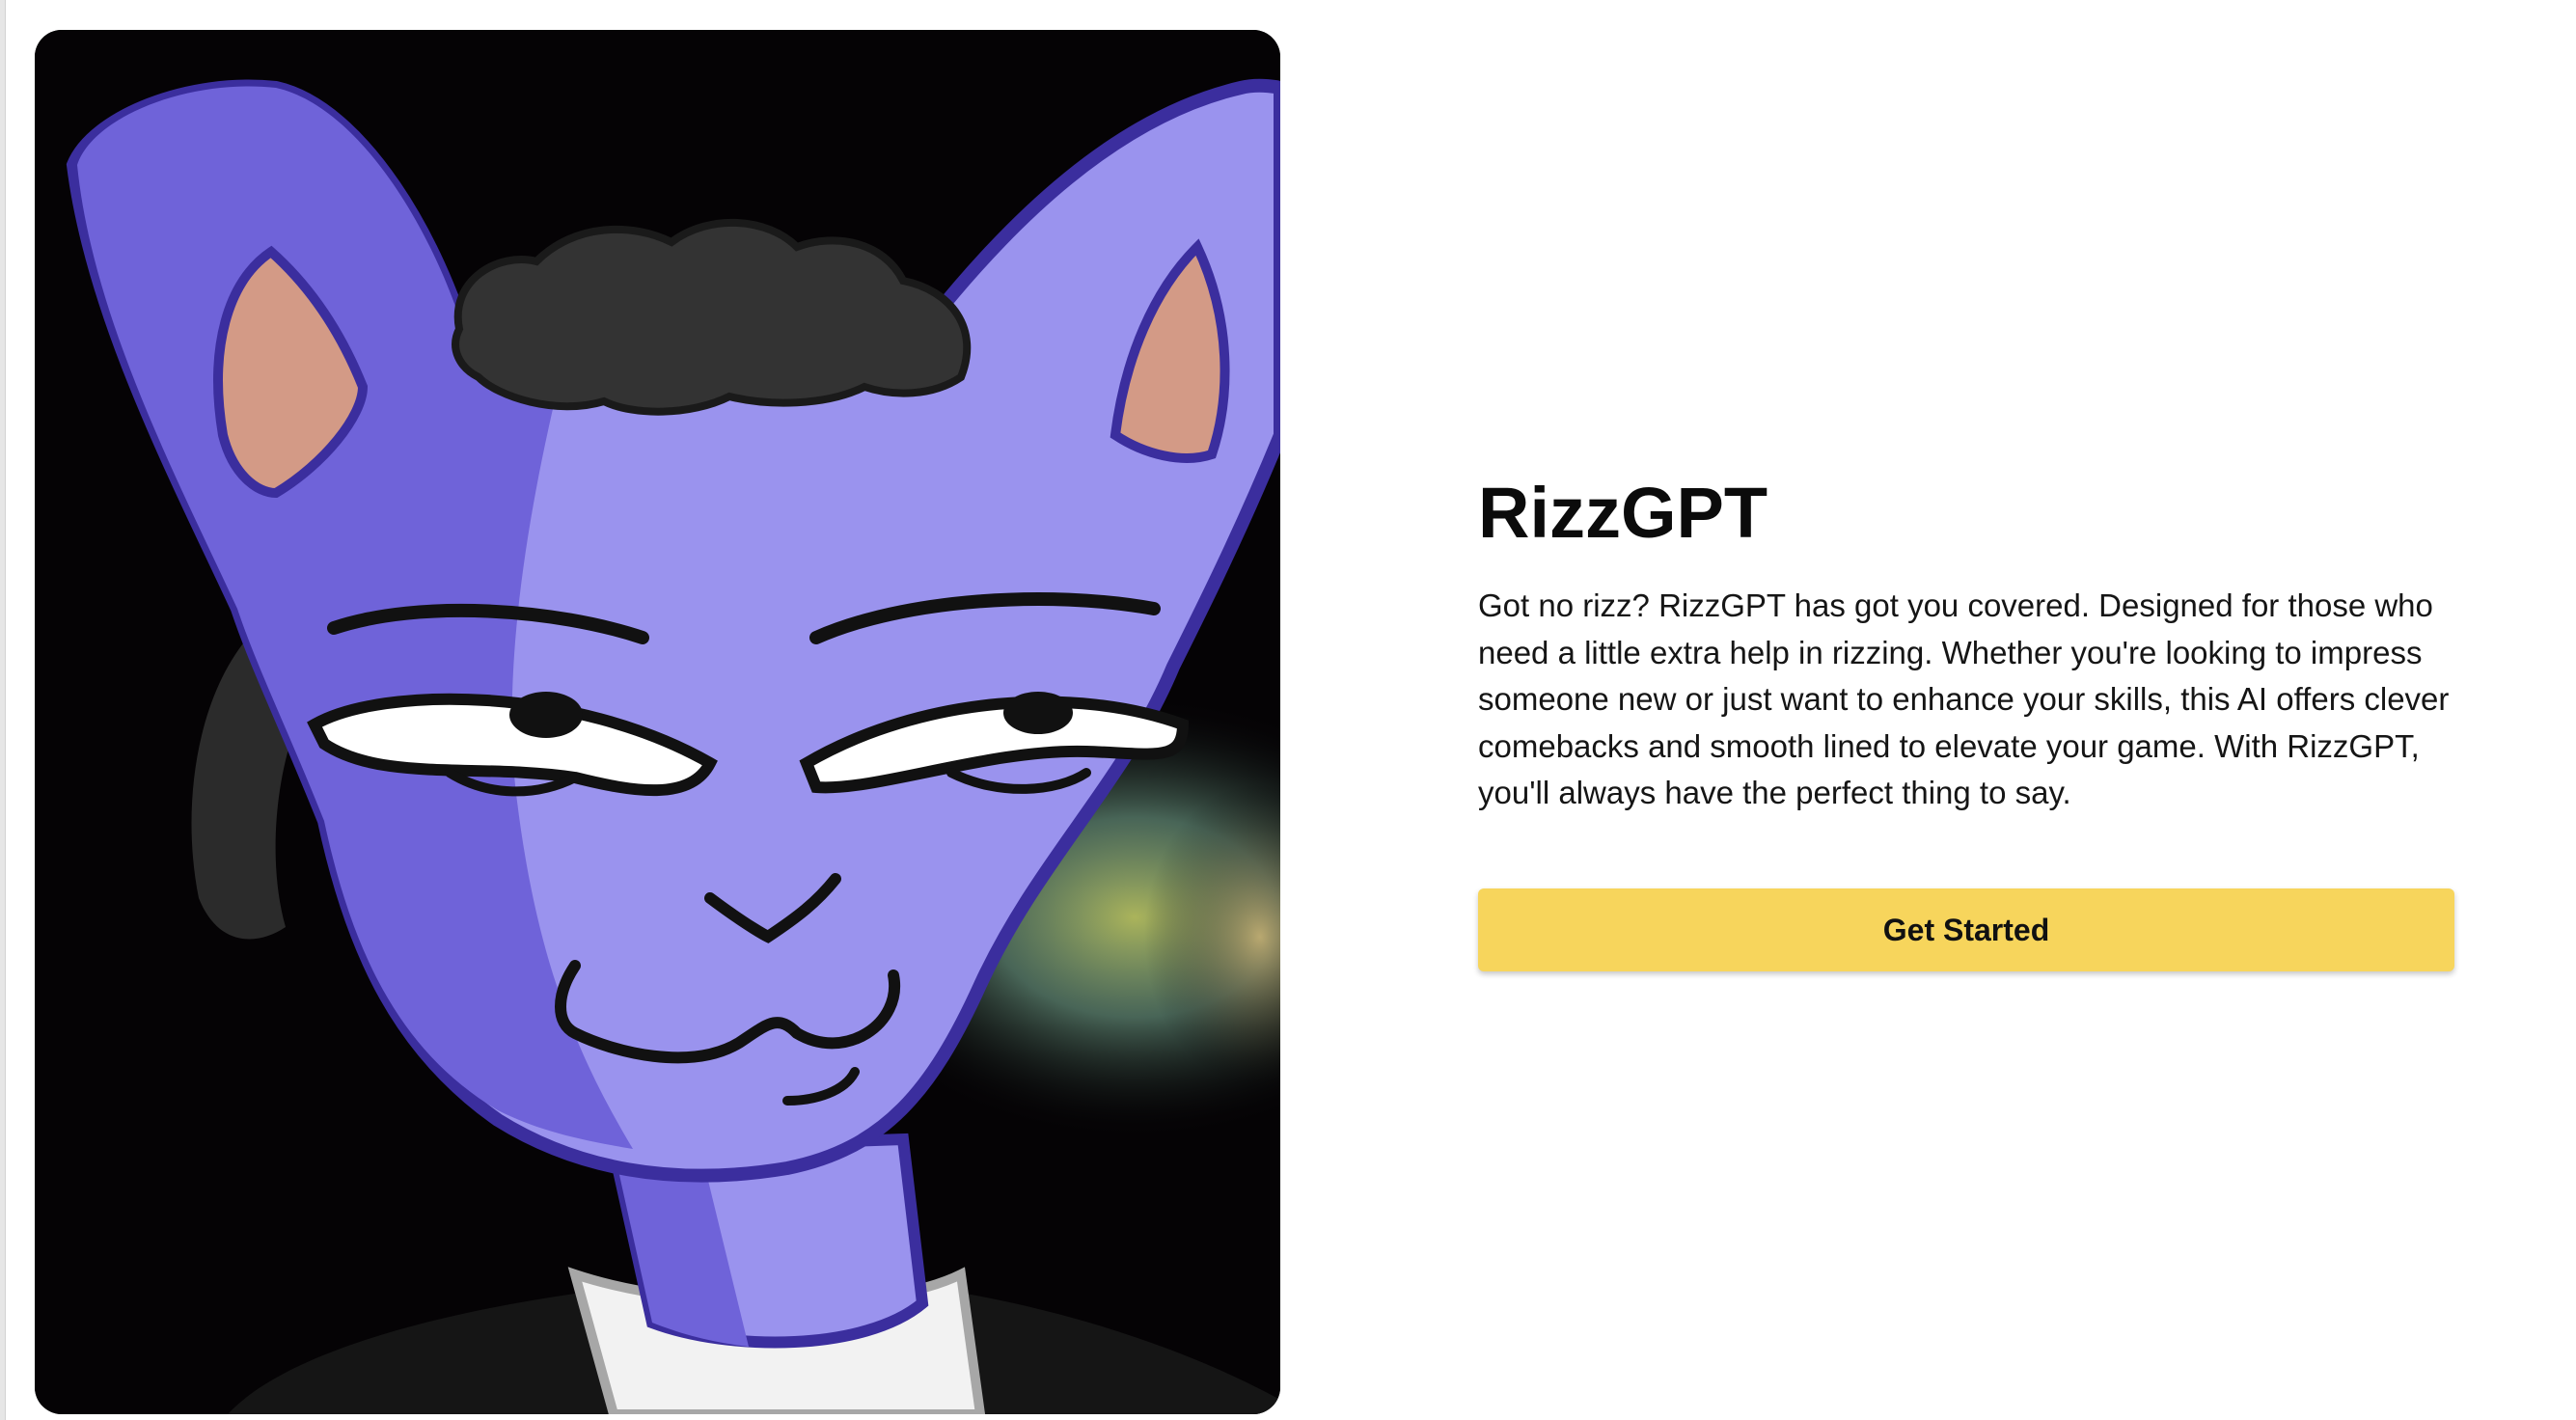 Image resolution: width=2576 pixels, height=1420 pixels. I want to click on window-left-edge, so click(3, 710).